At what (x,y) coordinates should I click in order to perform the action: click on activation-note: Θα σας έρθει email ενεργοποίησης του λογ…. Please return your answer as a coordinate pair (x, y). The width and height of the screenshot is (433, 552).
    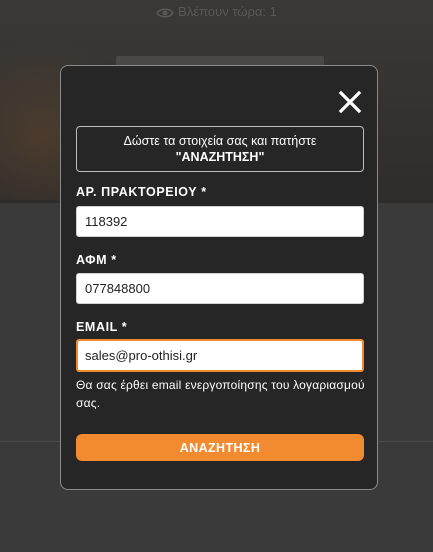
    Looking at the image, I should click on (220, 394).